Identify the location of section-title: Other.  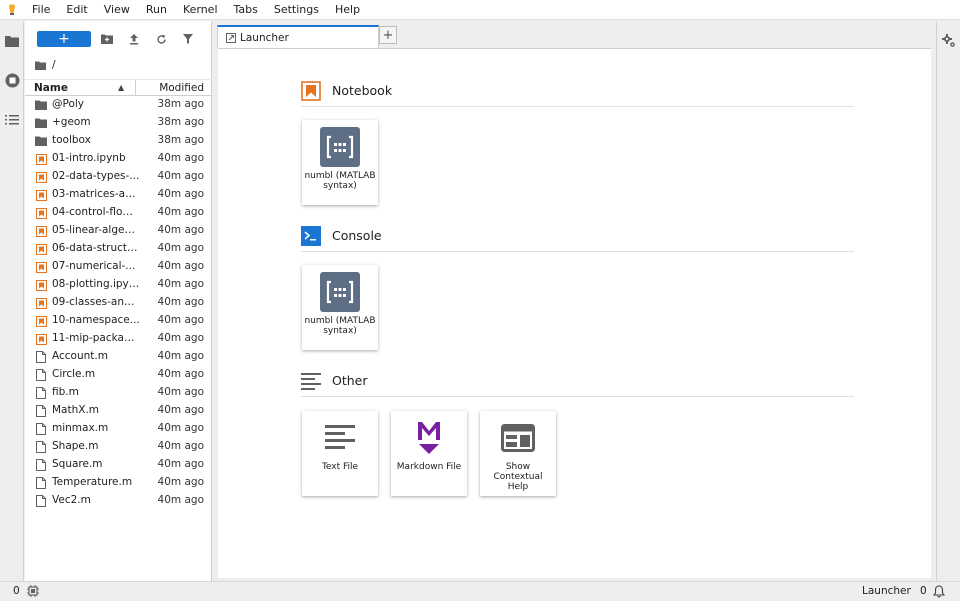
(350, 380).